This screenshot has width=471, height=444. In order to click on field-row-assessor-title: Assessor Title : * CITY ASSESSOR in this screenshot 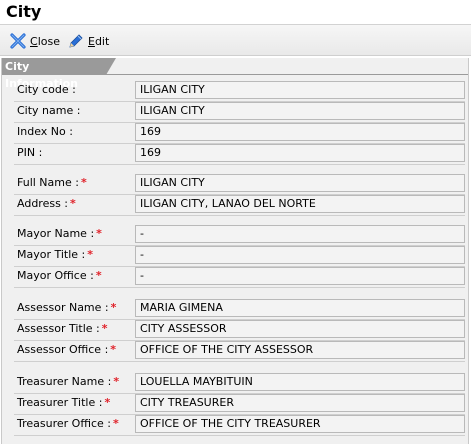, I will do `click(239, 330)`.